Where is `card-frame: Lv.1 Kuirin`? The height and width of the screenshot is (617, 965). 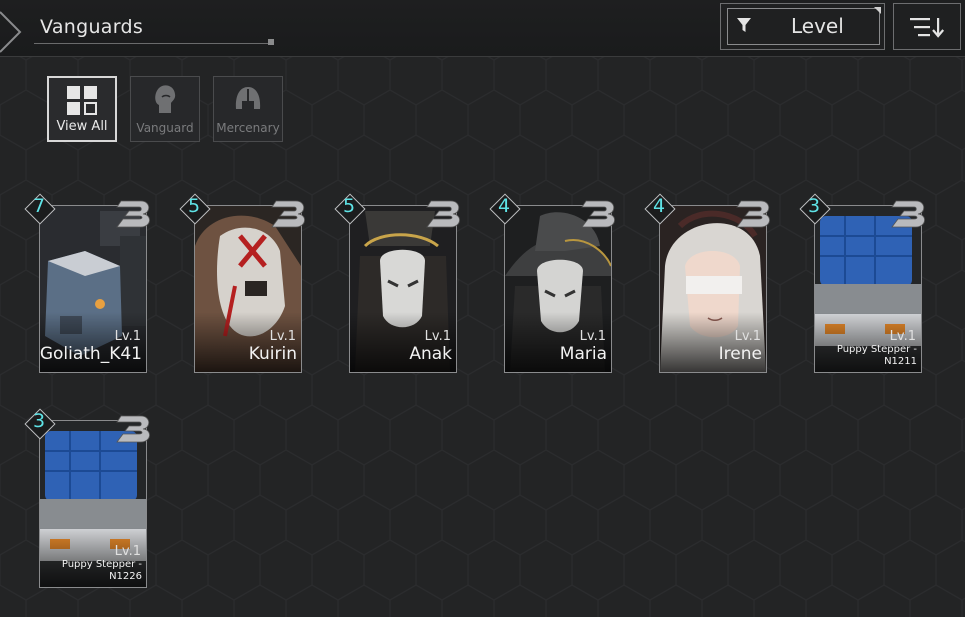 card-frame: Lv.1 Kuirin is located at coordinates (248, 289).